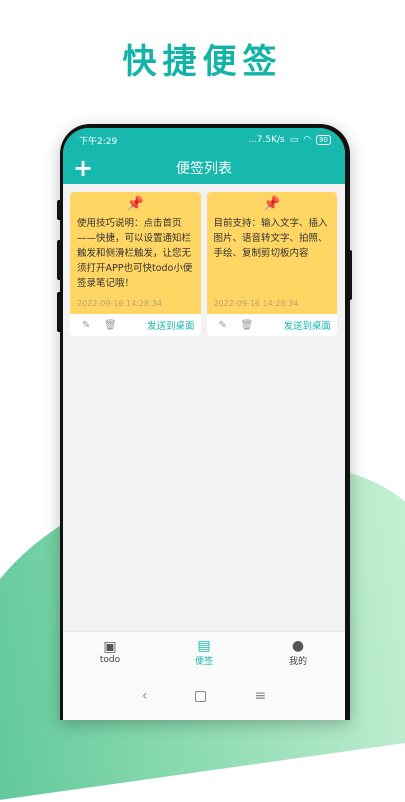  I want to click on app-bar: + 便签列表, so click(204, 168).